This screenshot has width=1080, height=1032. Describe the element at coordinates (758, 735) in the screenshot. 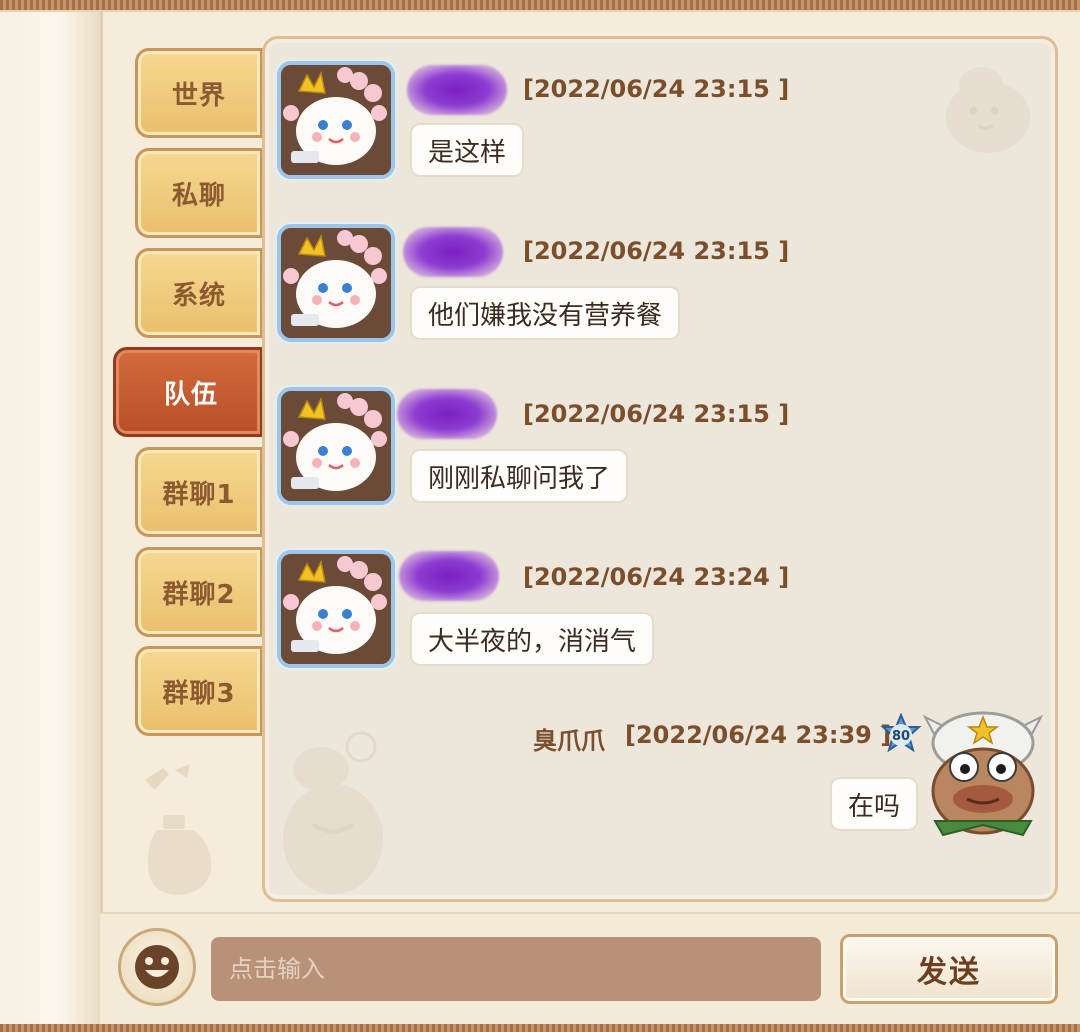

I see `message-timestamp: [2022/06/24 23:39 ]` at that location.